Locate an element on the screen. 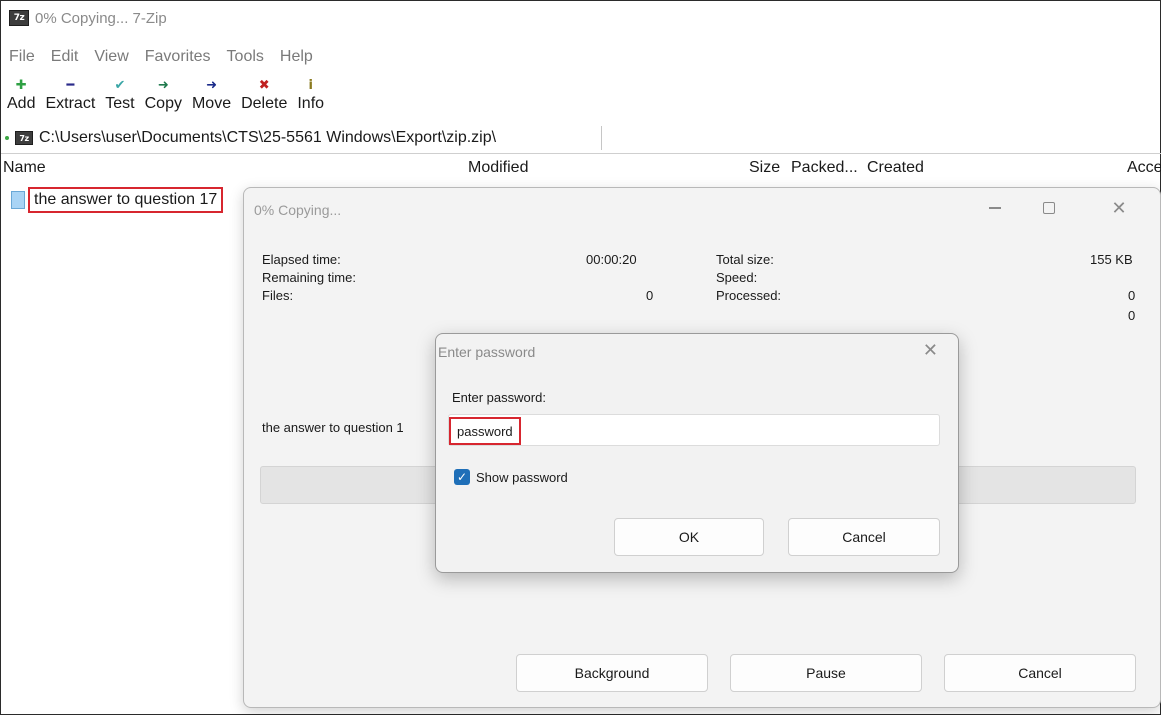  move-button-label: Move is located at coordinates (211, 103).